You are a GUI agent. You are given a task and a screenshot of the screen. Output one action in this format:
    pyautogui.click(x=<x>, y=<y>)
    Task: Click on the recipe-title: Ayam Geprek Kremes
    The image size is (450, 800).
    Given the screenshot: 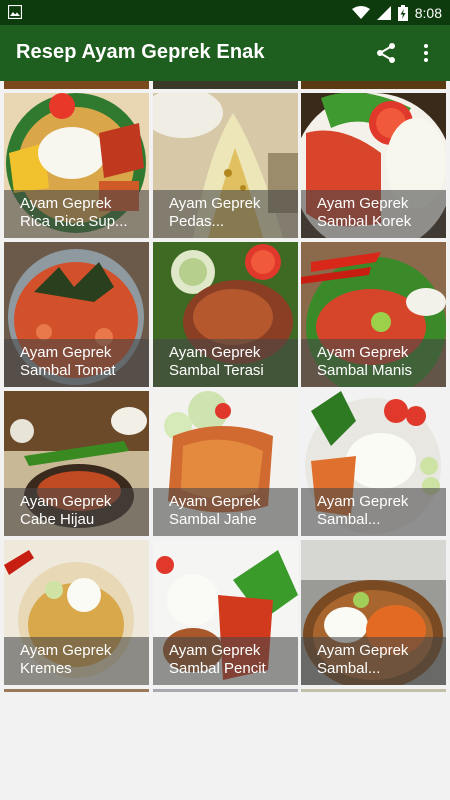 What is the action you would take?
    pyautogui.click(x=76, y=661)
    